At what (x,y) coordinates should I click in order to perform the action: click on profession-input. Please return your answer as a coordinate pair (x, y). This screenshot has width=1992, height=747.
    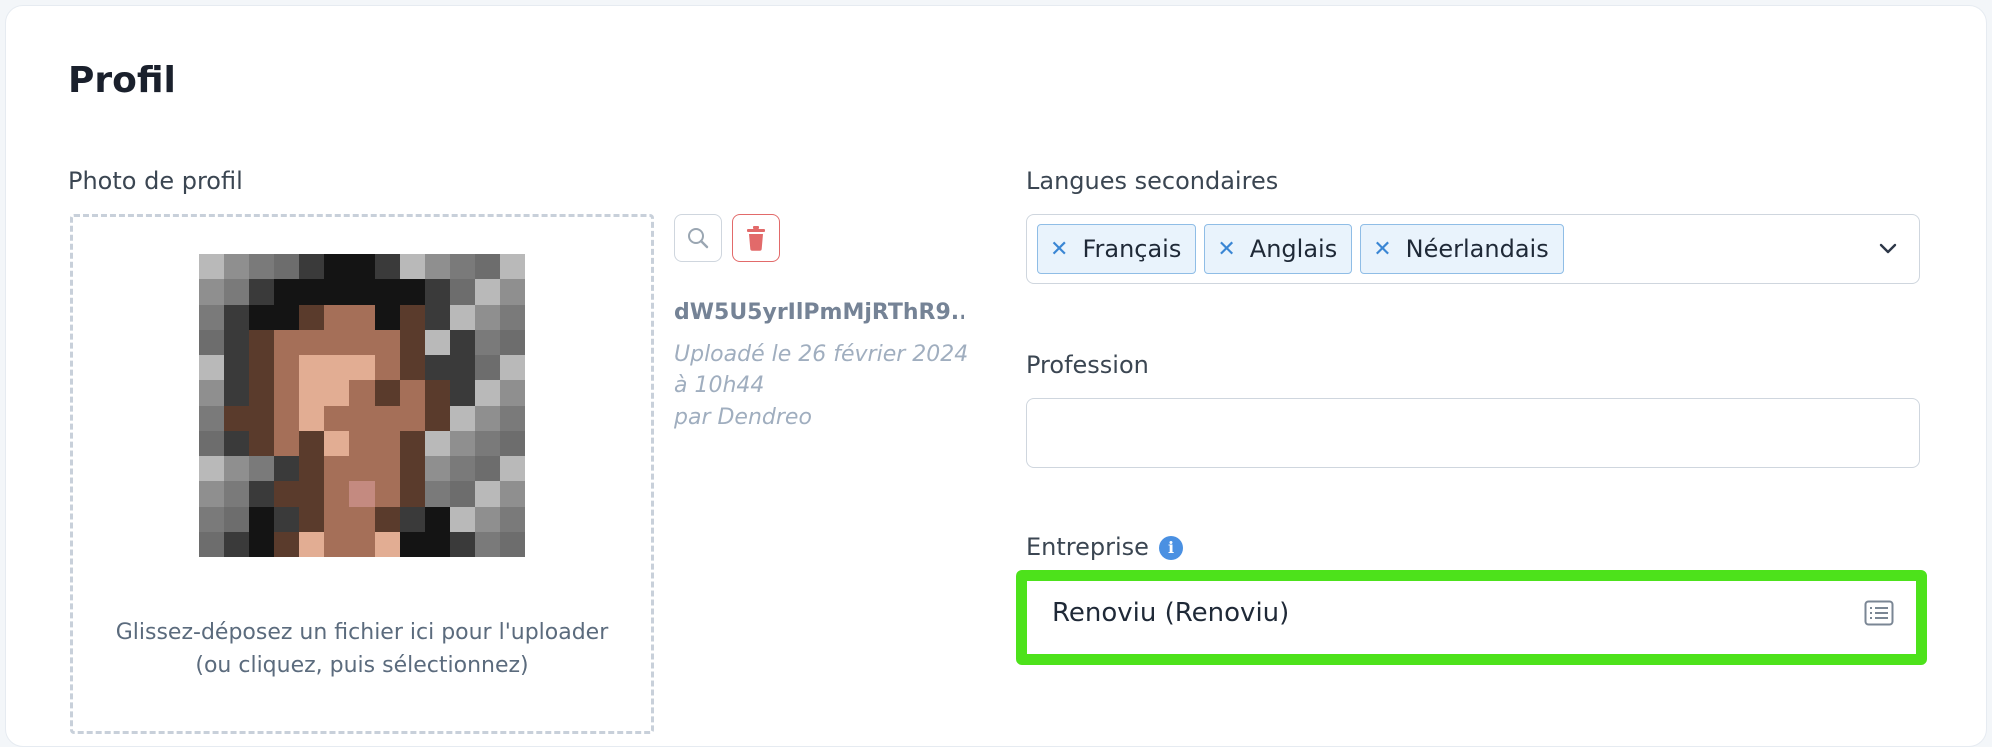
    Looking at the image, I should click on (1473, 433).